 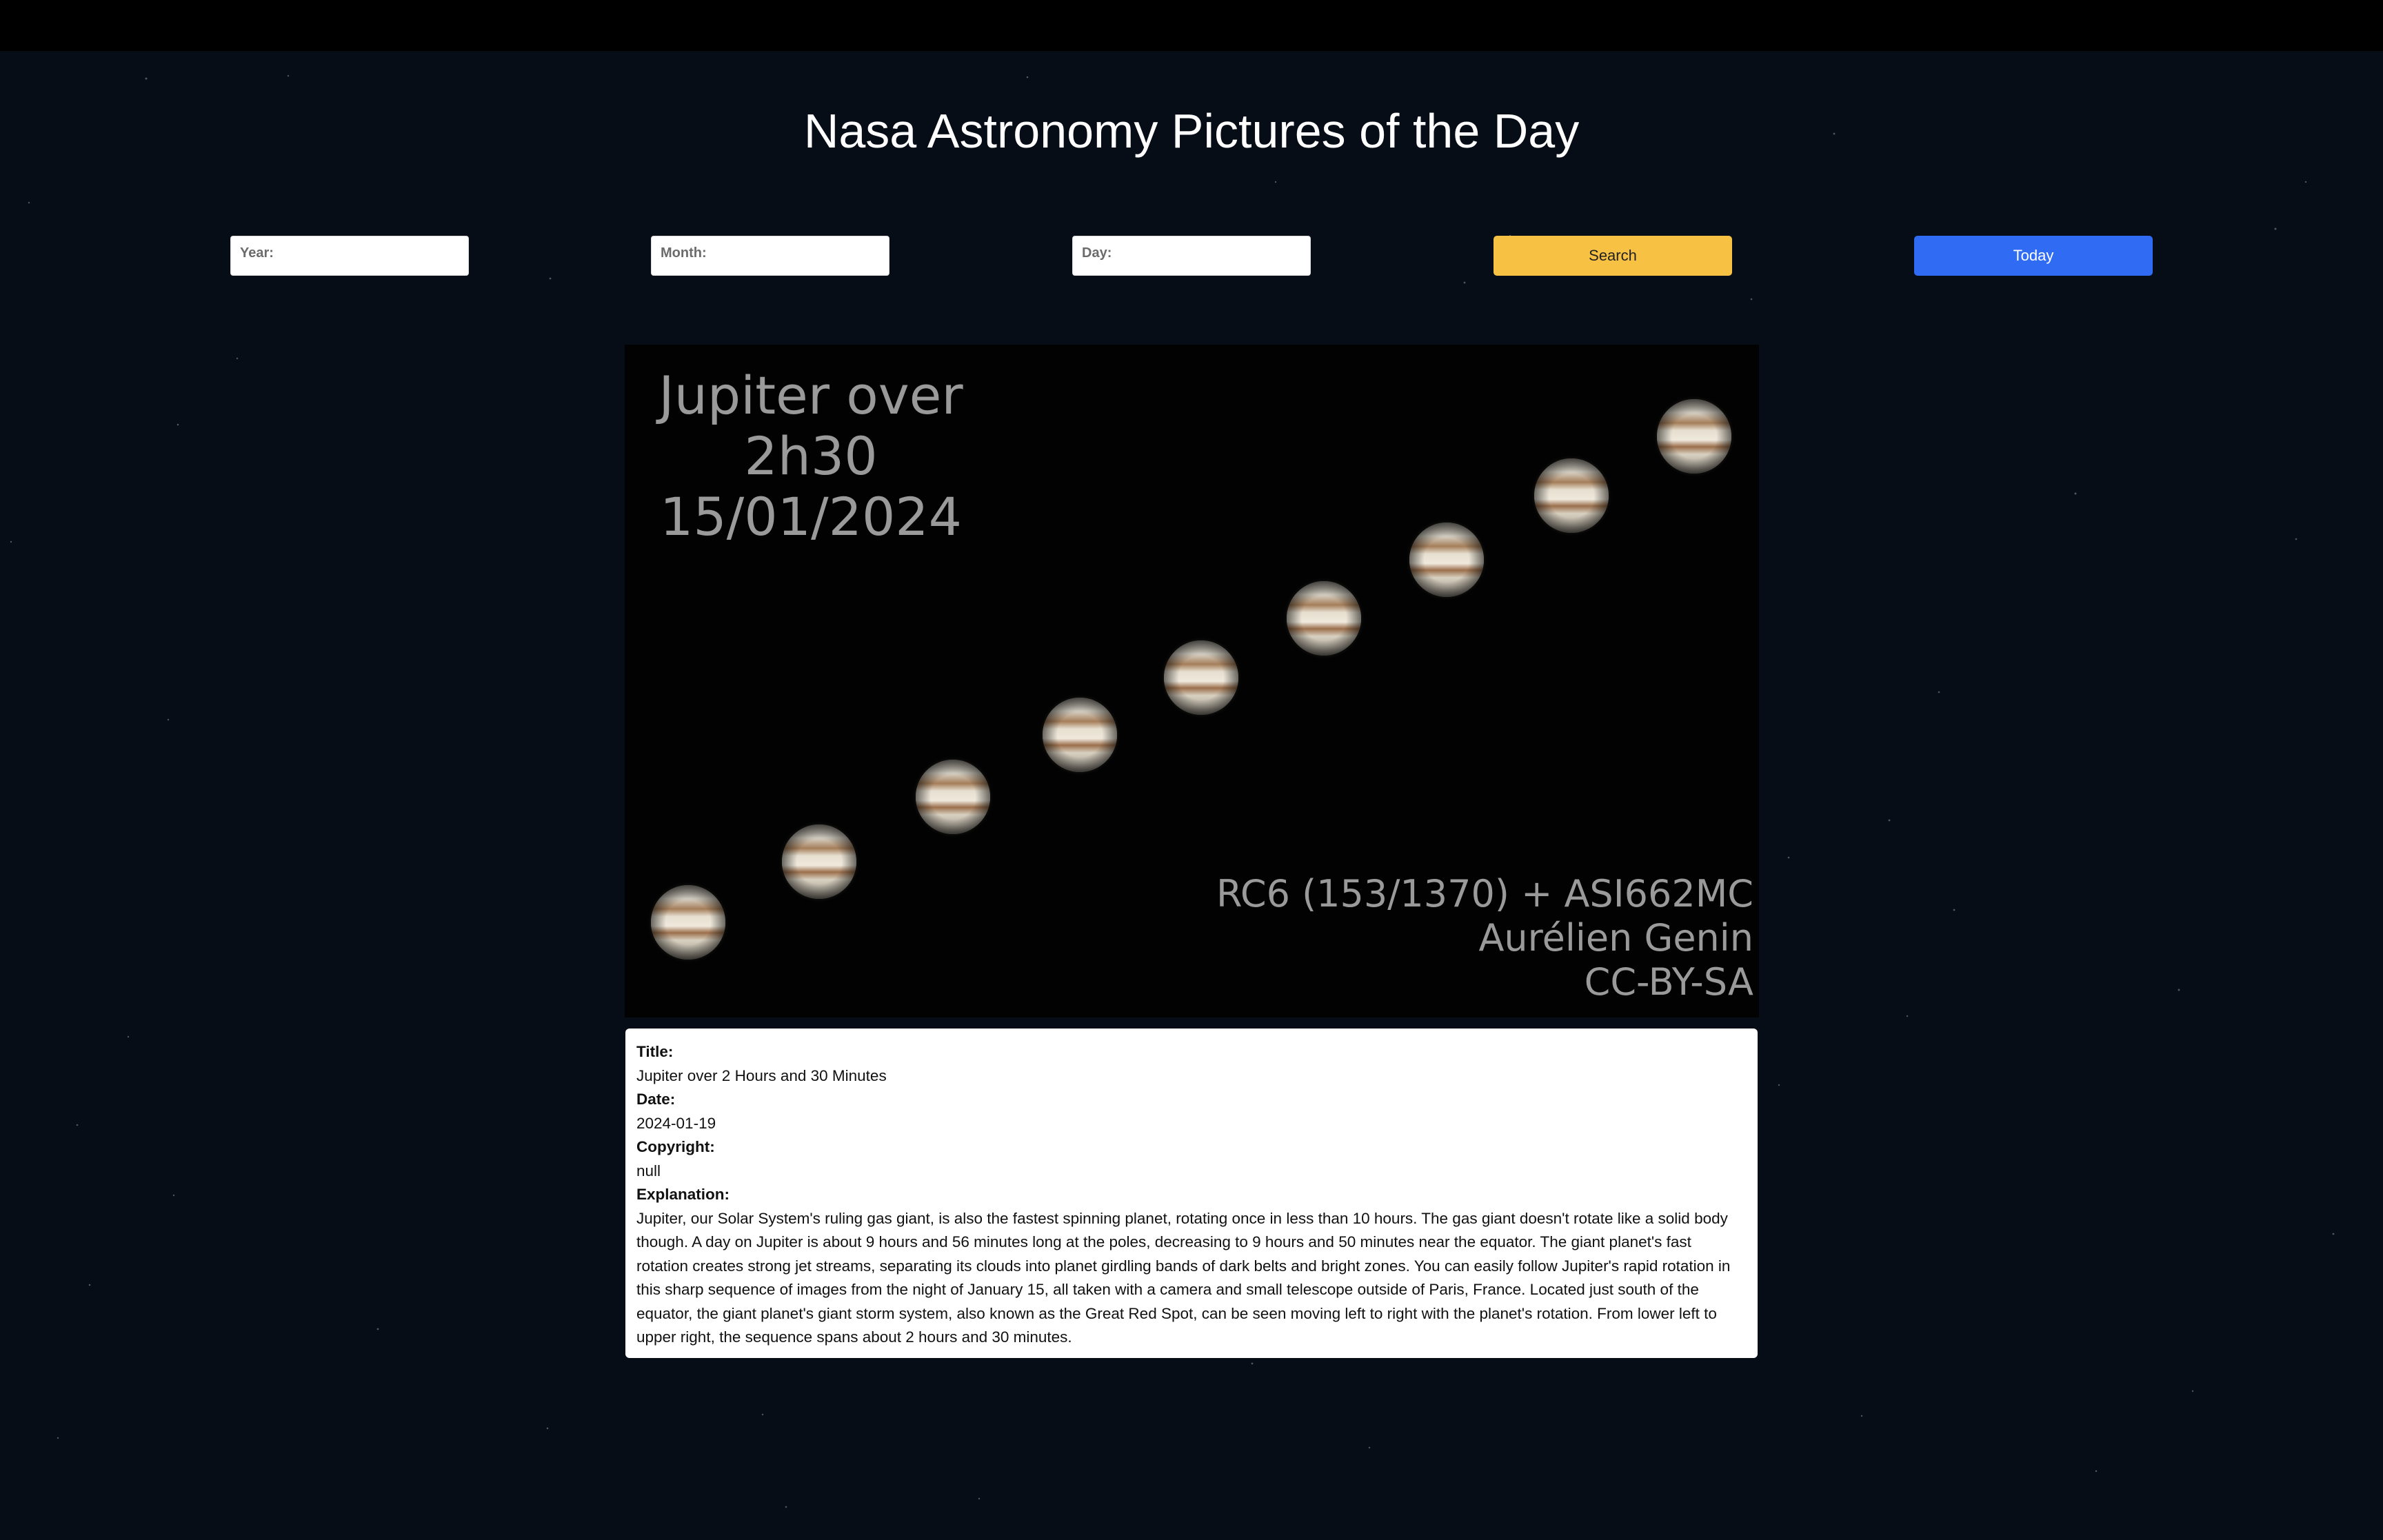 I want to click on day-input, so click(x=1191, y=256).